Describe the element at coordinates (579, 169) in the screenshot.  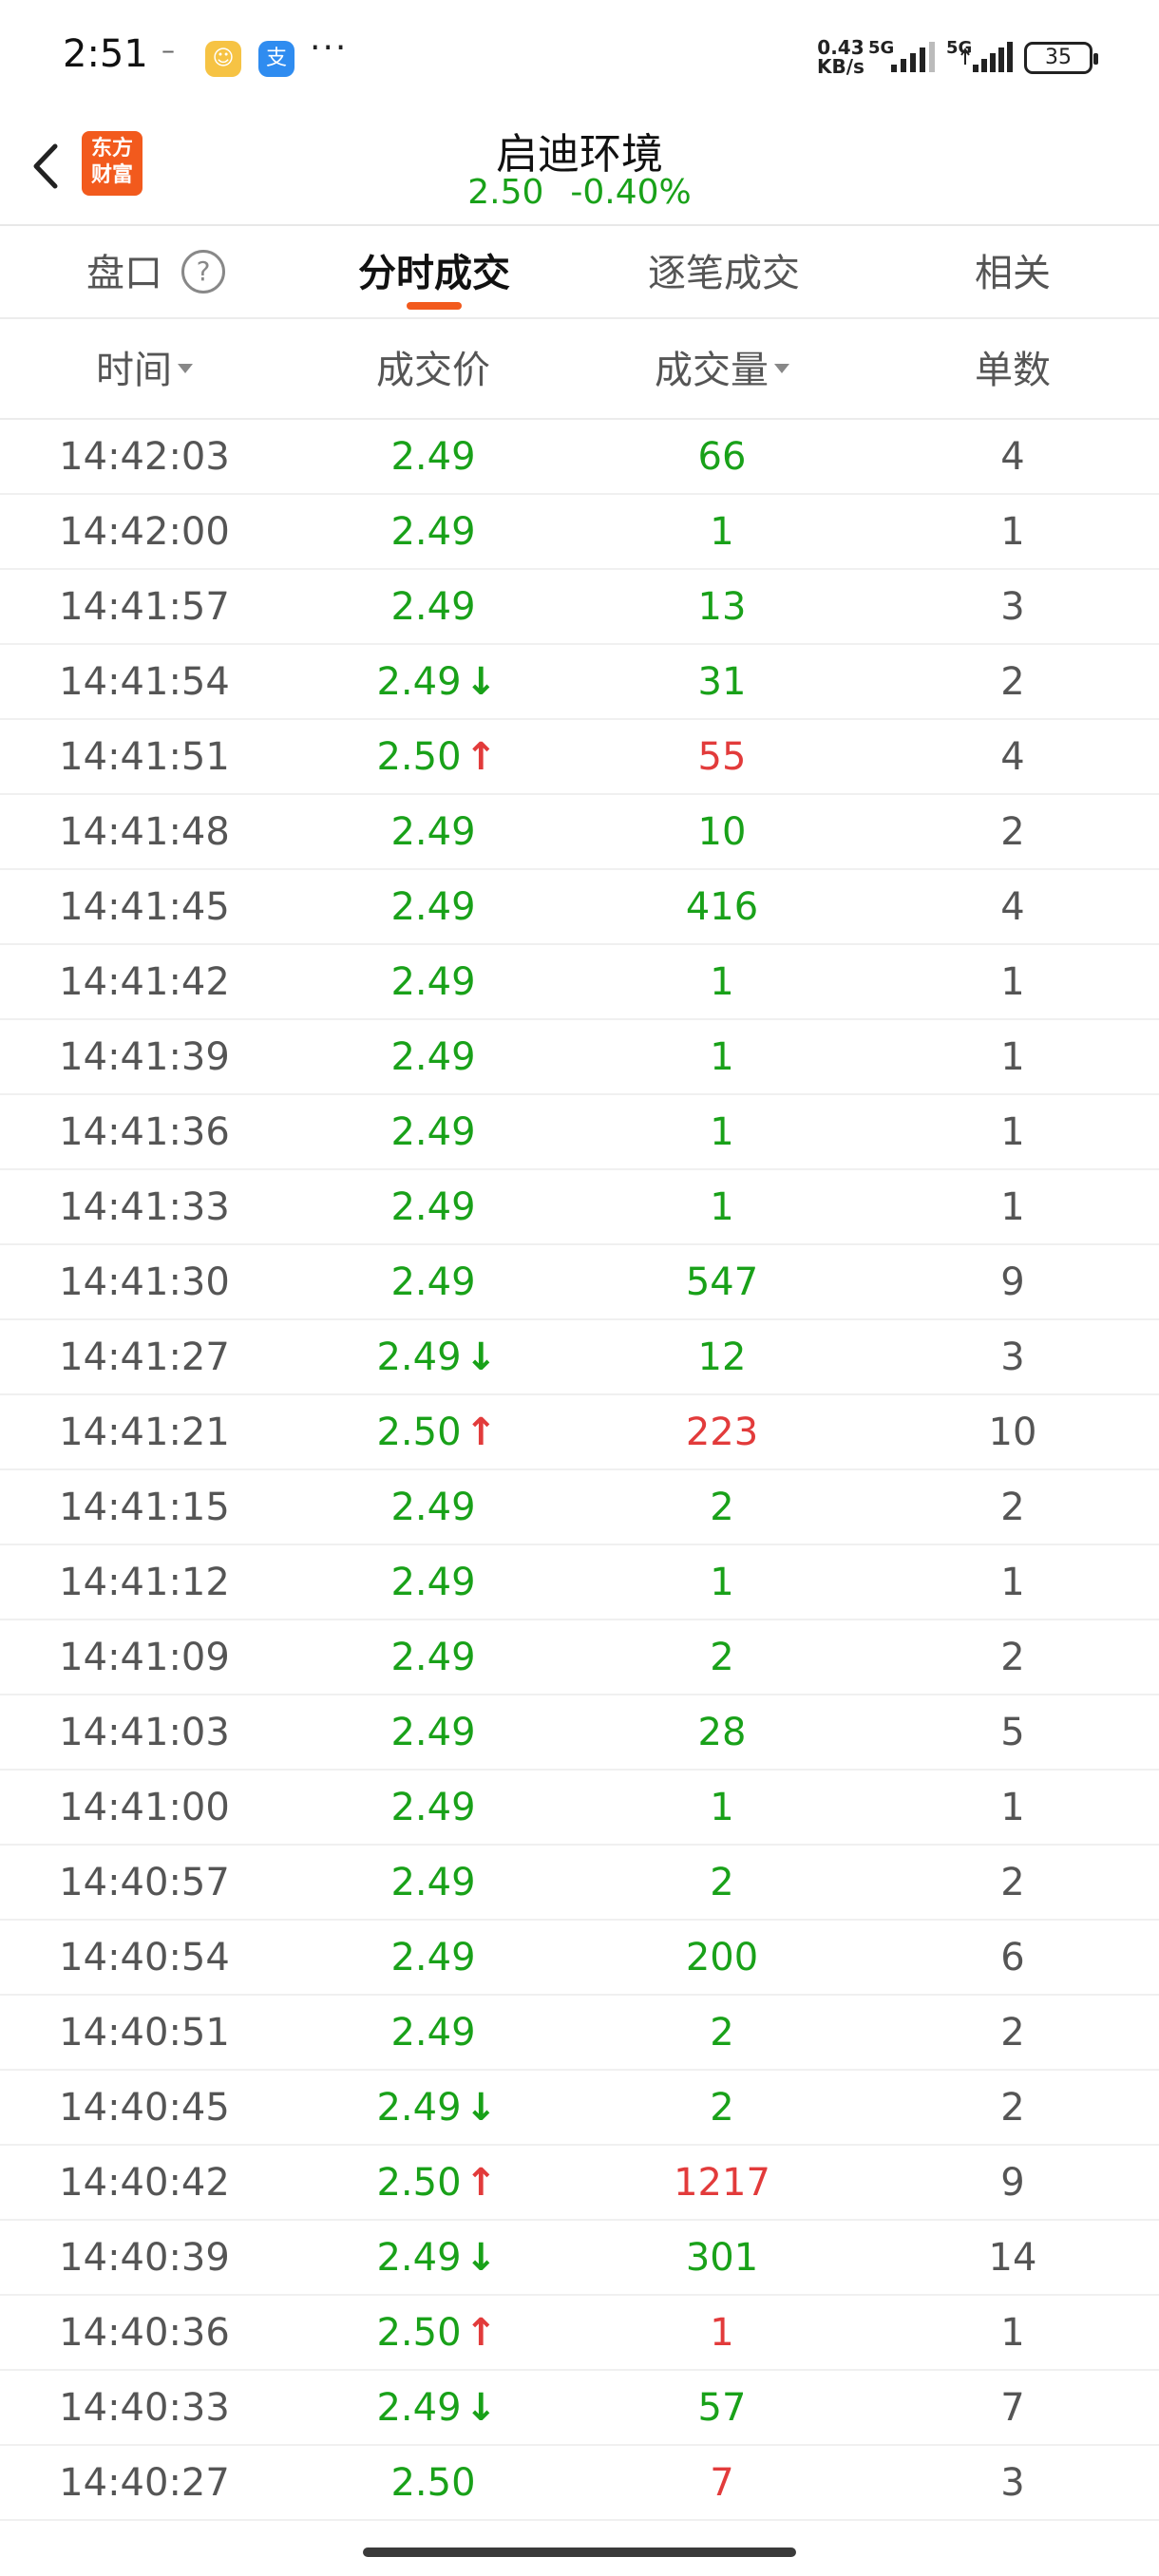
I see `stock-header: 启迪环境 2.50 -0.40% 东方 财富` at that location.